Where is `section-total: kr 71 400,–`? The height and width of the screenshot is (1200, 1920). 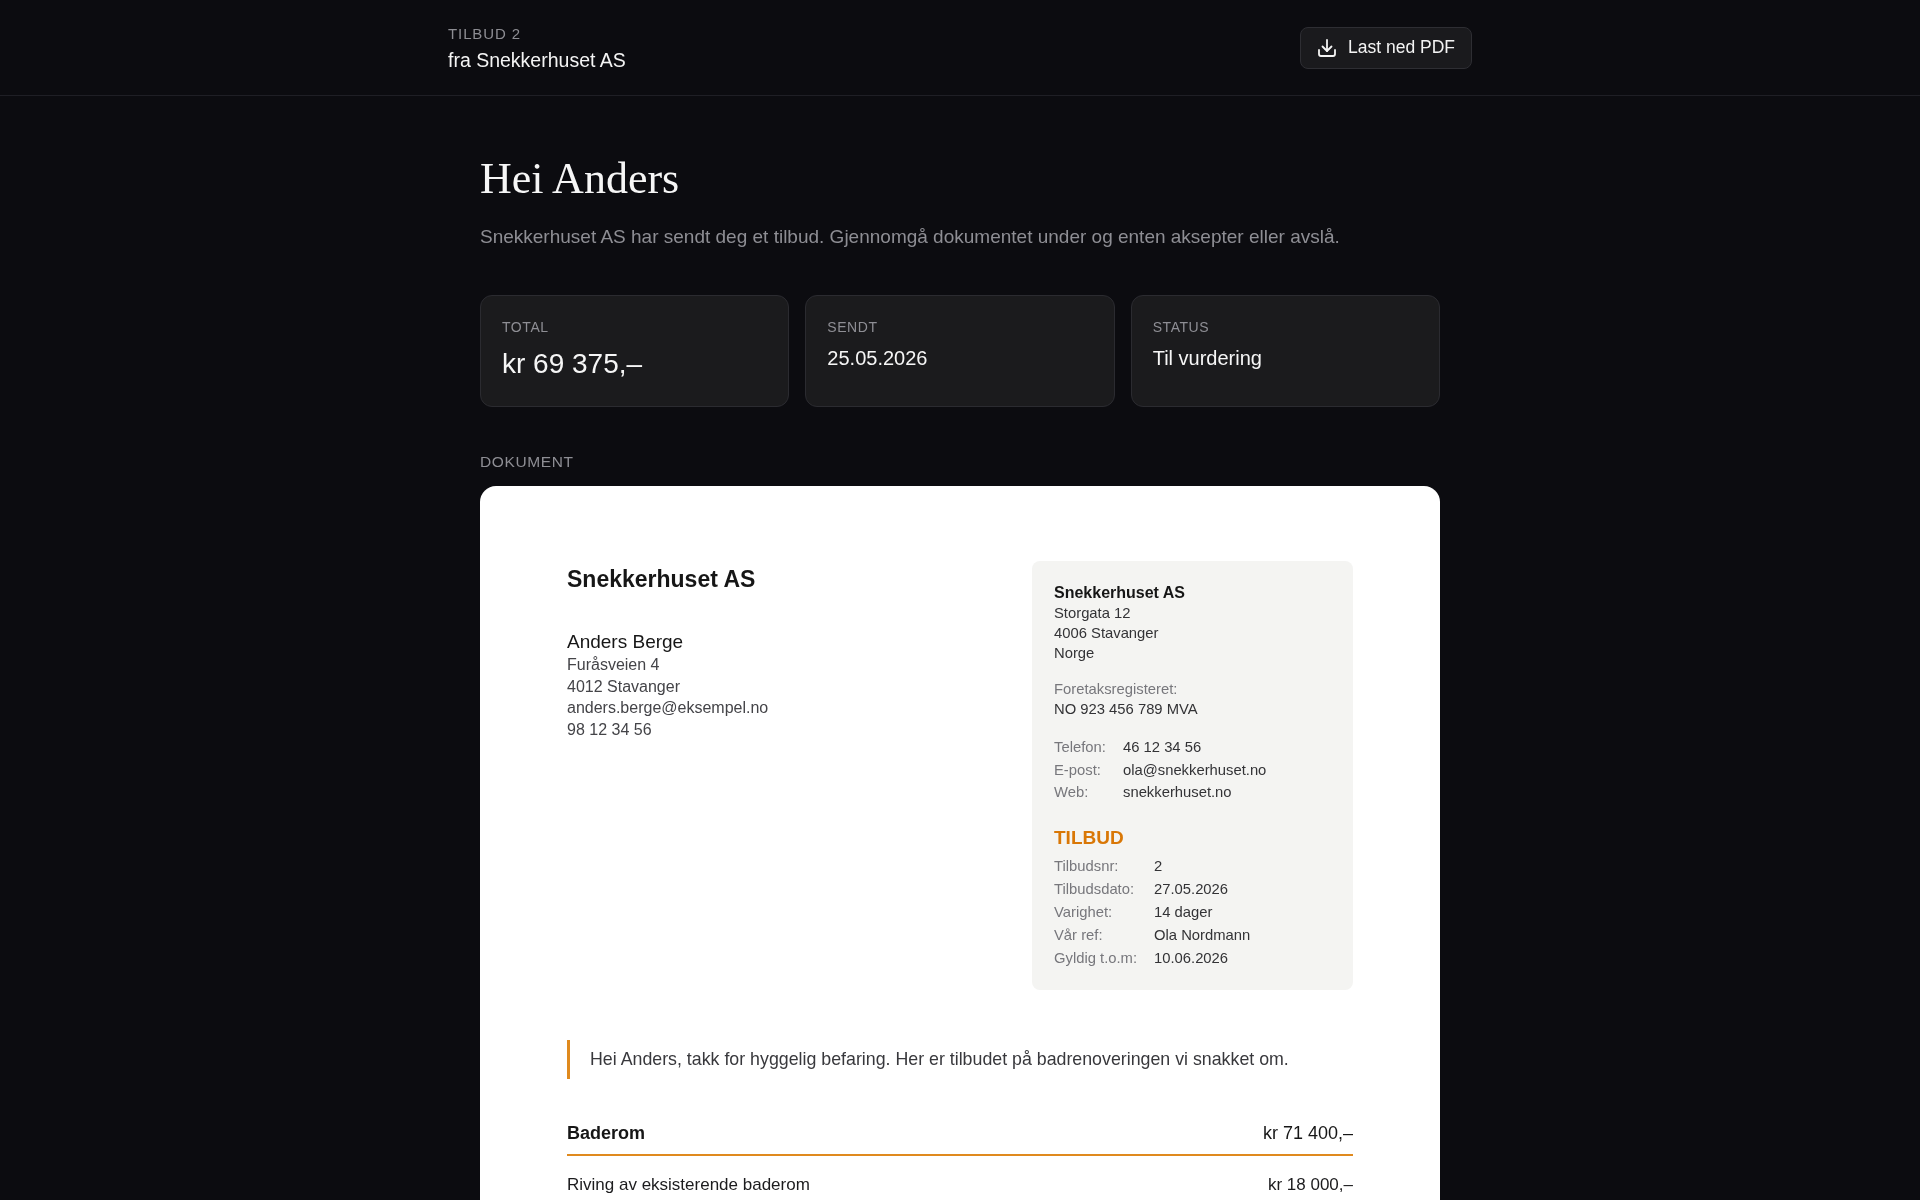 section-total: kr 71 400,– is located at coordinates (1307, 1133).